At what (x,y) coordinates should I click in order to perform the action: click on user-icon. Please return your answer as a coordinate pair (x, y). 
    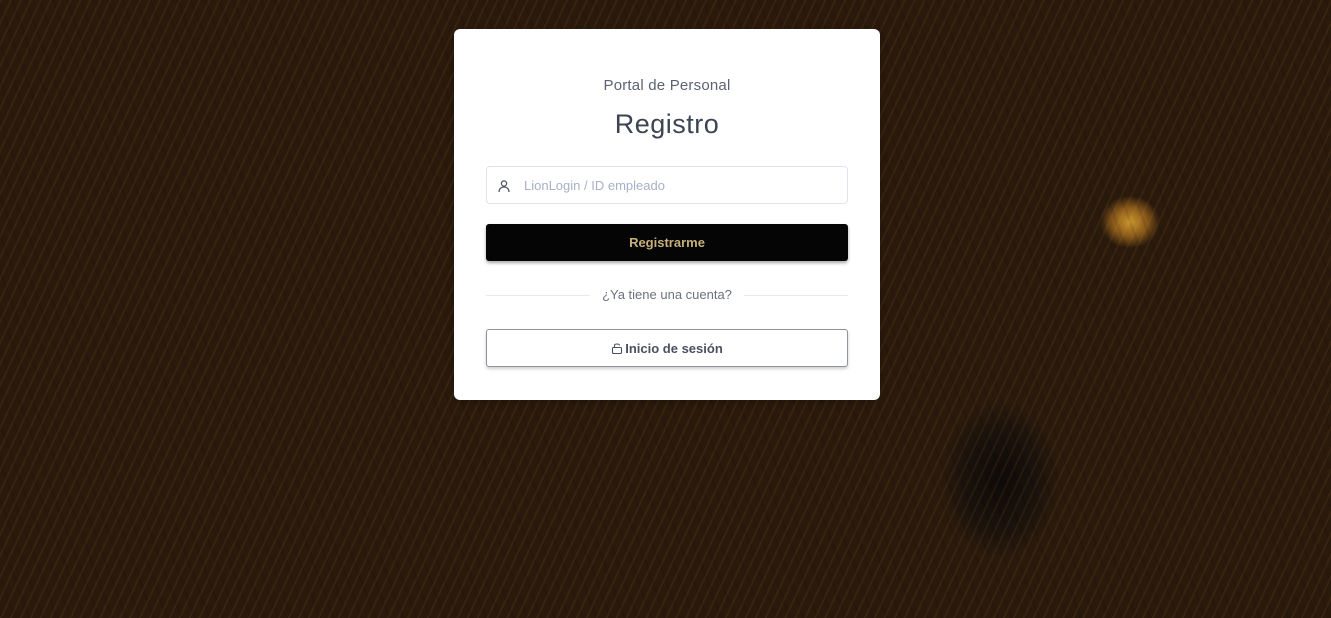
    Looking at the image, I should click on (504, 186).